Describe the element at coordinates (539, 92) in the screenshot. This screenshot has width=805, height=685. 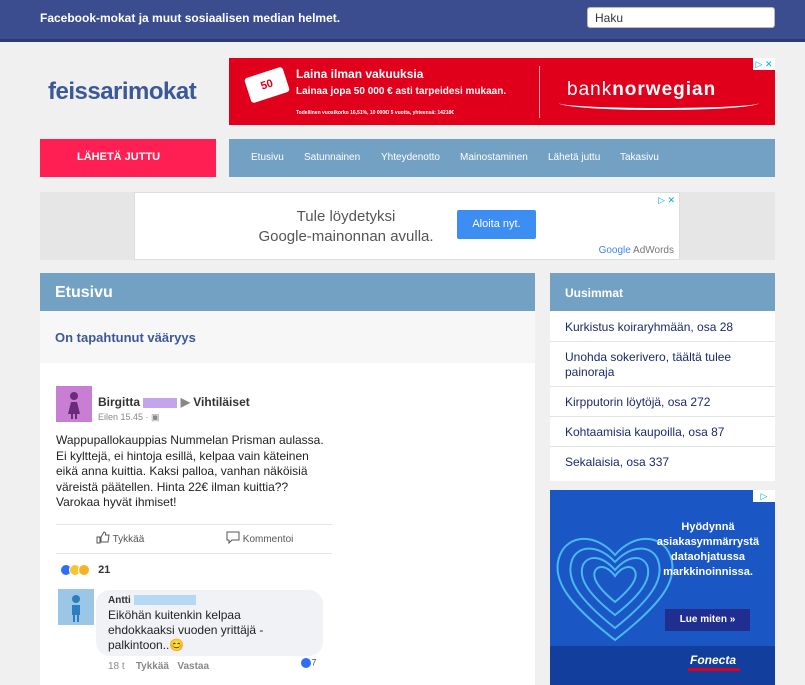
I see `ad-divider` at that location.